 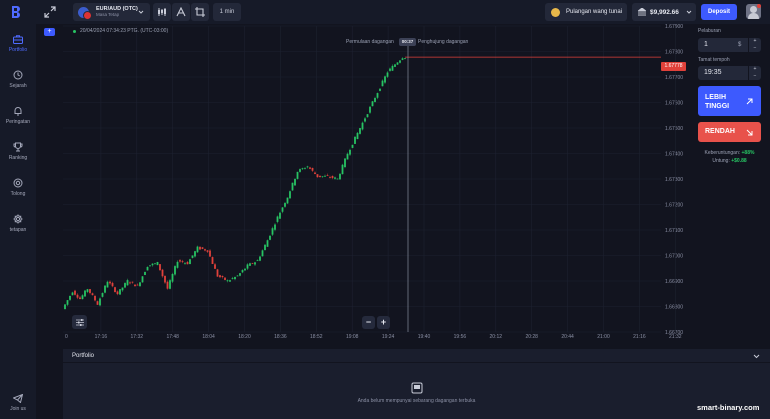 I want to click on sidebar-item-alerts: Peringatan, so click(x=18, y=115).